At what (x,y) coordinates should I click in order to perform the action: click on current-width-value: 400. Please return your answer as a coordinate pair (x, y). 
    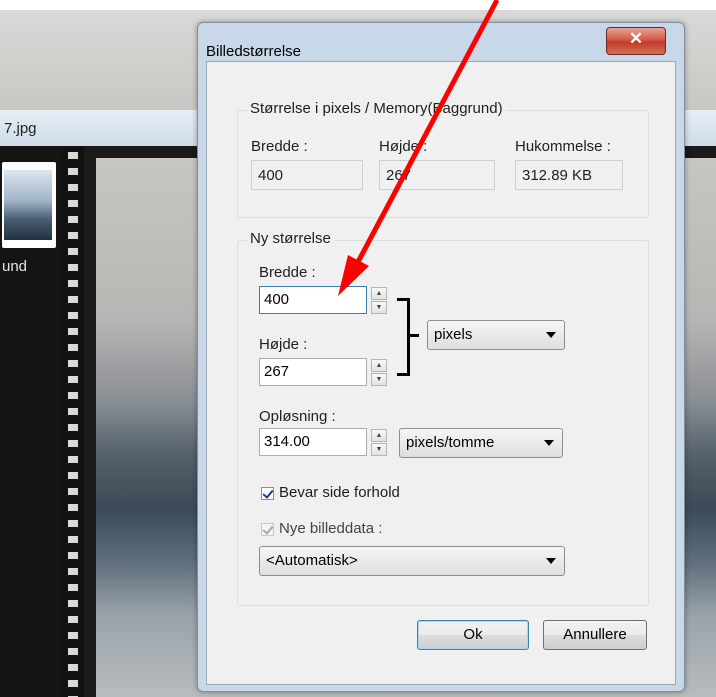
    Looking at the image, I should click on (307, 175).